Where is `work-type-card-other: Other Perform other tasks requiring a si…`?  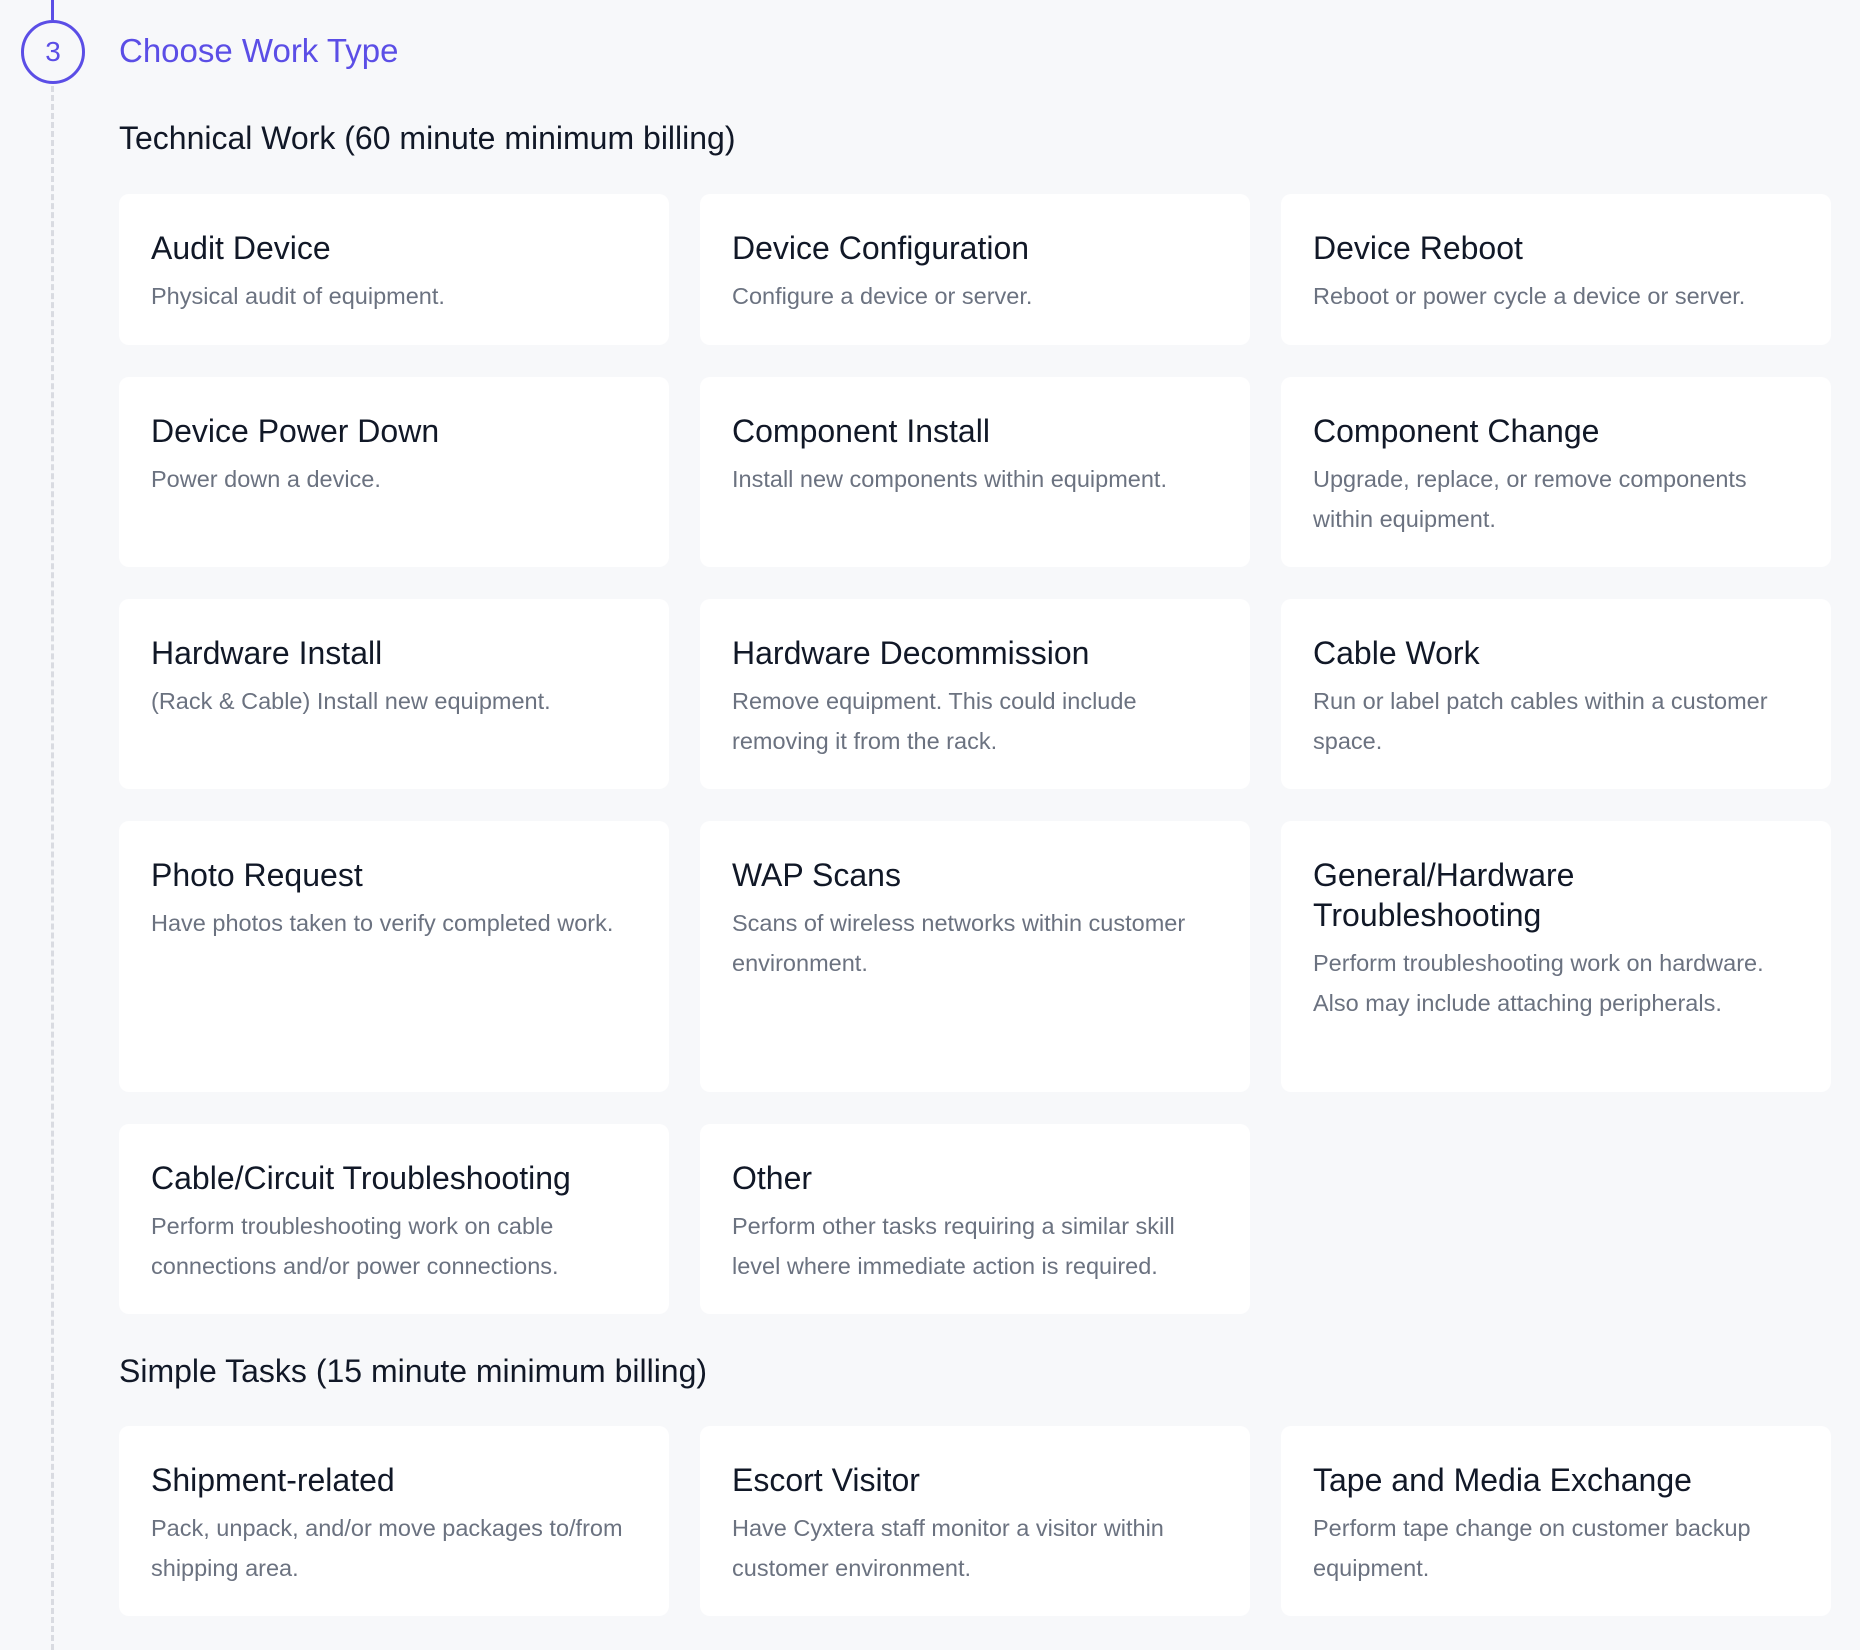 work-type-card-other: Other Perform other tasks requiring a si… is located at coordinates (975, 1219).